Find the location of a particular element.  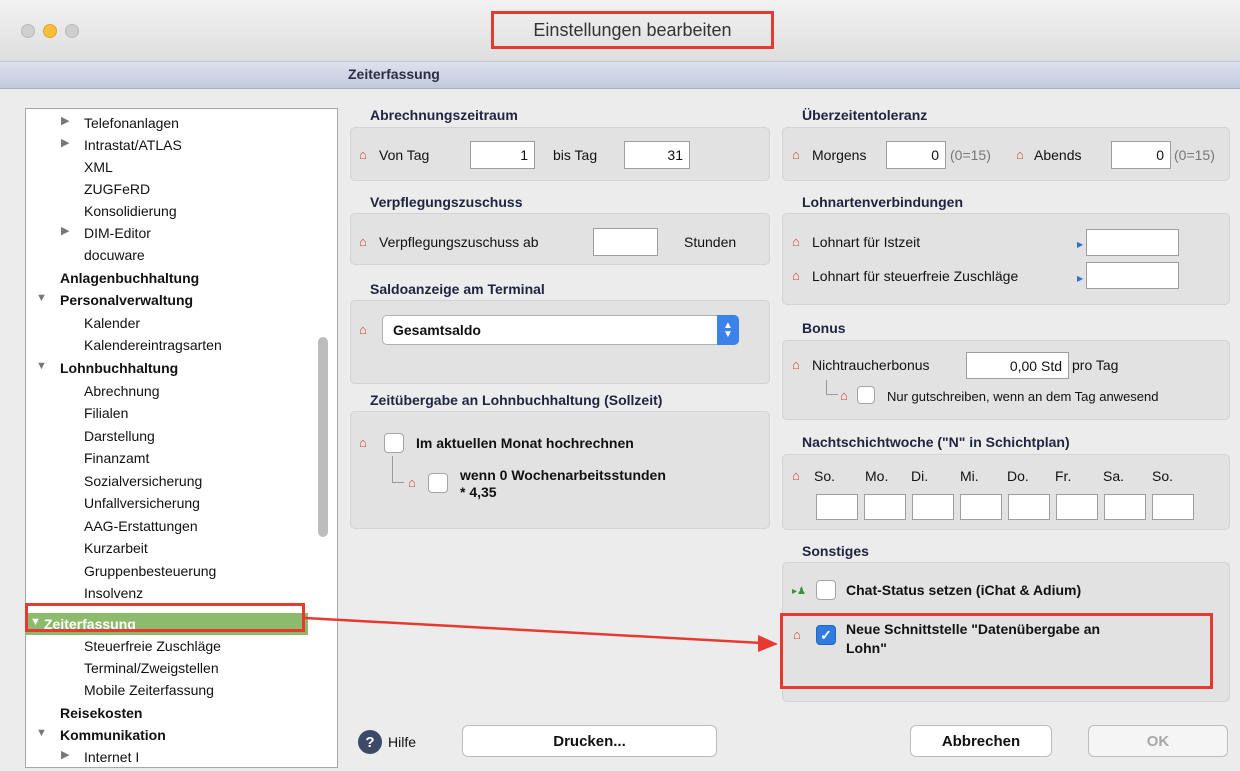

user-icon: ▸♟ is located at coordinates (799, 591).